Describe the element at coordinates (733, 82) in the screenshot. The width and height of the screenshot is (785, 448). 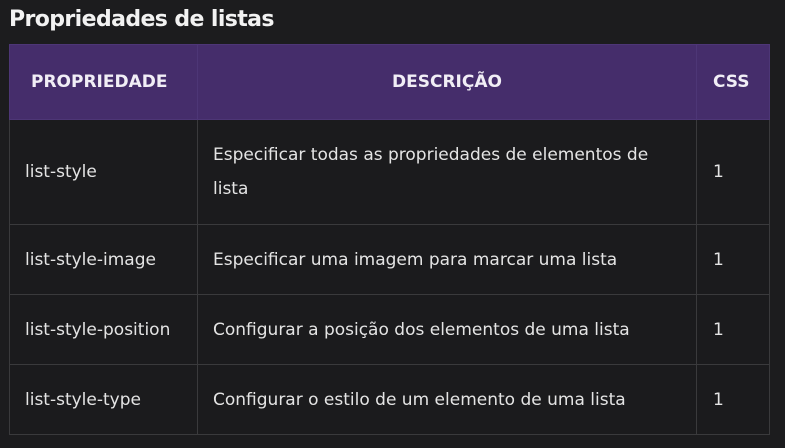
I see `column-header-css: CSS` at that location.